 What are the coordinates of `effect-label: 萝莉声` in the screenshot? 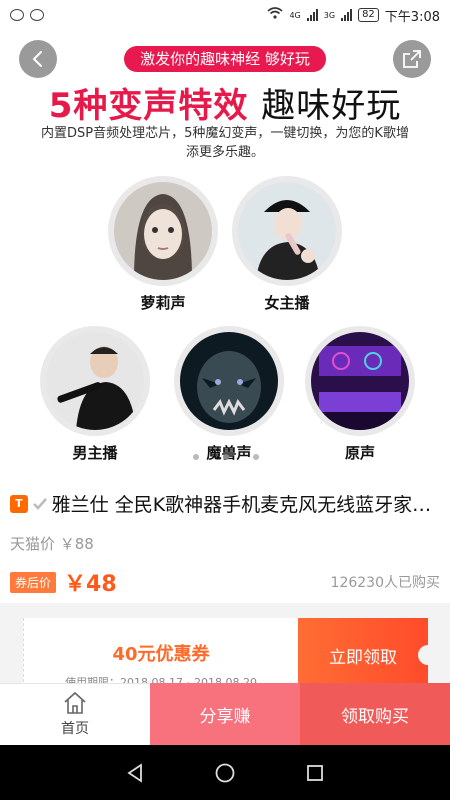 It's located at (163, 303).